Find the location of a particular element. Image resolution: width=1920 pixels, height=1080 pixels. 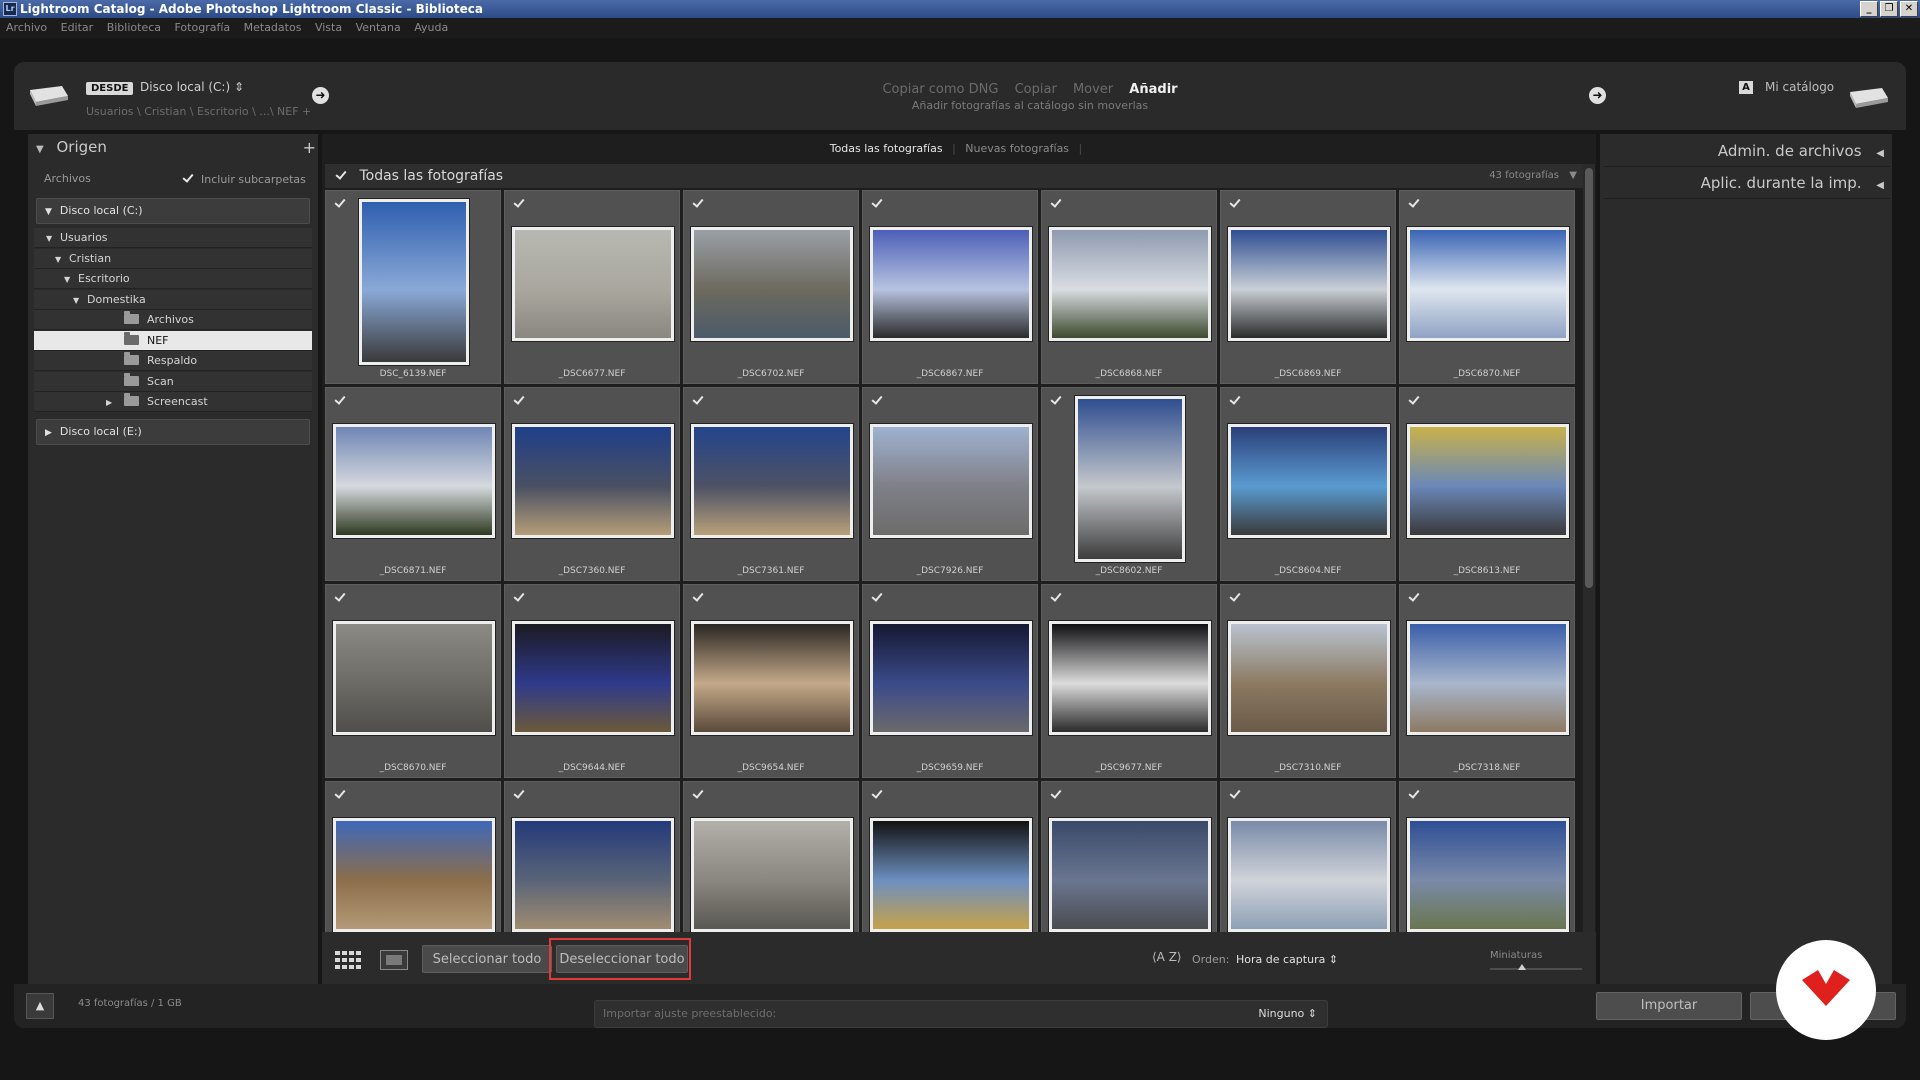

show-filmstrip-button: ▲ is located at coordinates (40, 1006).